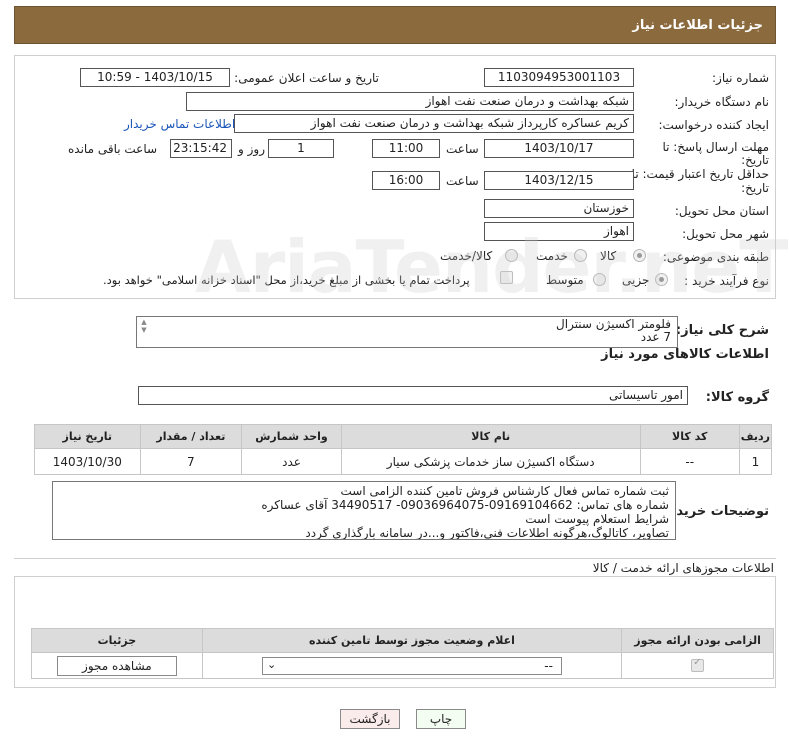 The width and height of the screenshot is (789, 745). I want to click on price-validity-label: حداقل تاریخ اعتبار قیمت: تا, so click(700, 174).